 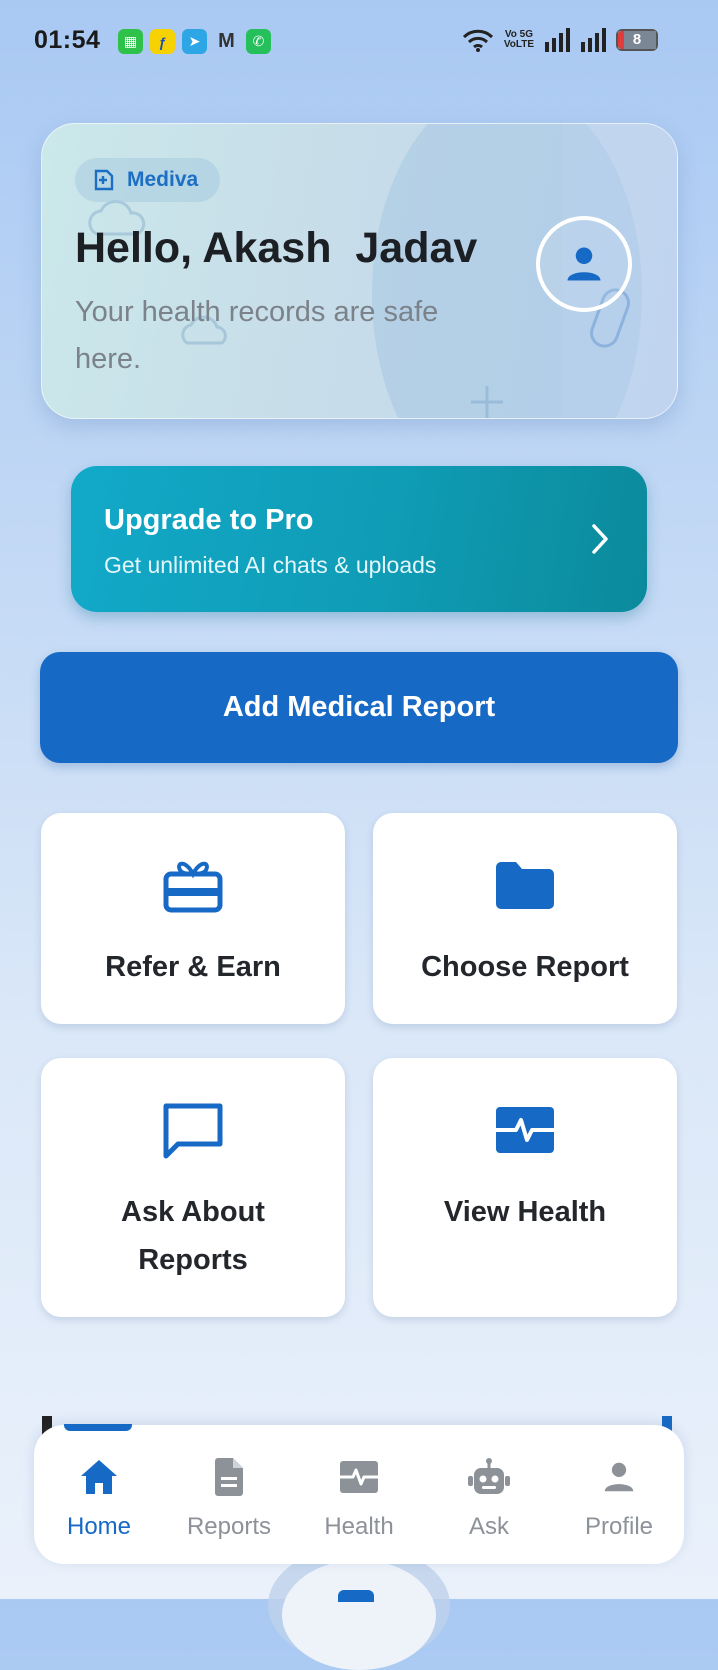 What do you see at coordinates (229, 1526) in the screenshot?
I see `nav-label: Reports` at bounding box center [229, 1526].